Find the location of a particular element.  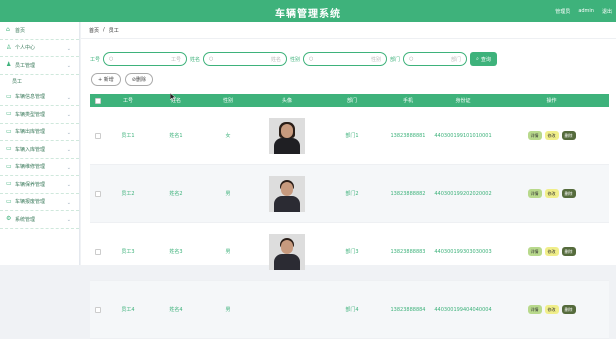

app-title: 车辆管理系统 is located at coordinates (308, 14).